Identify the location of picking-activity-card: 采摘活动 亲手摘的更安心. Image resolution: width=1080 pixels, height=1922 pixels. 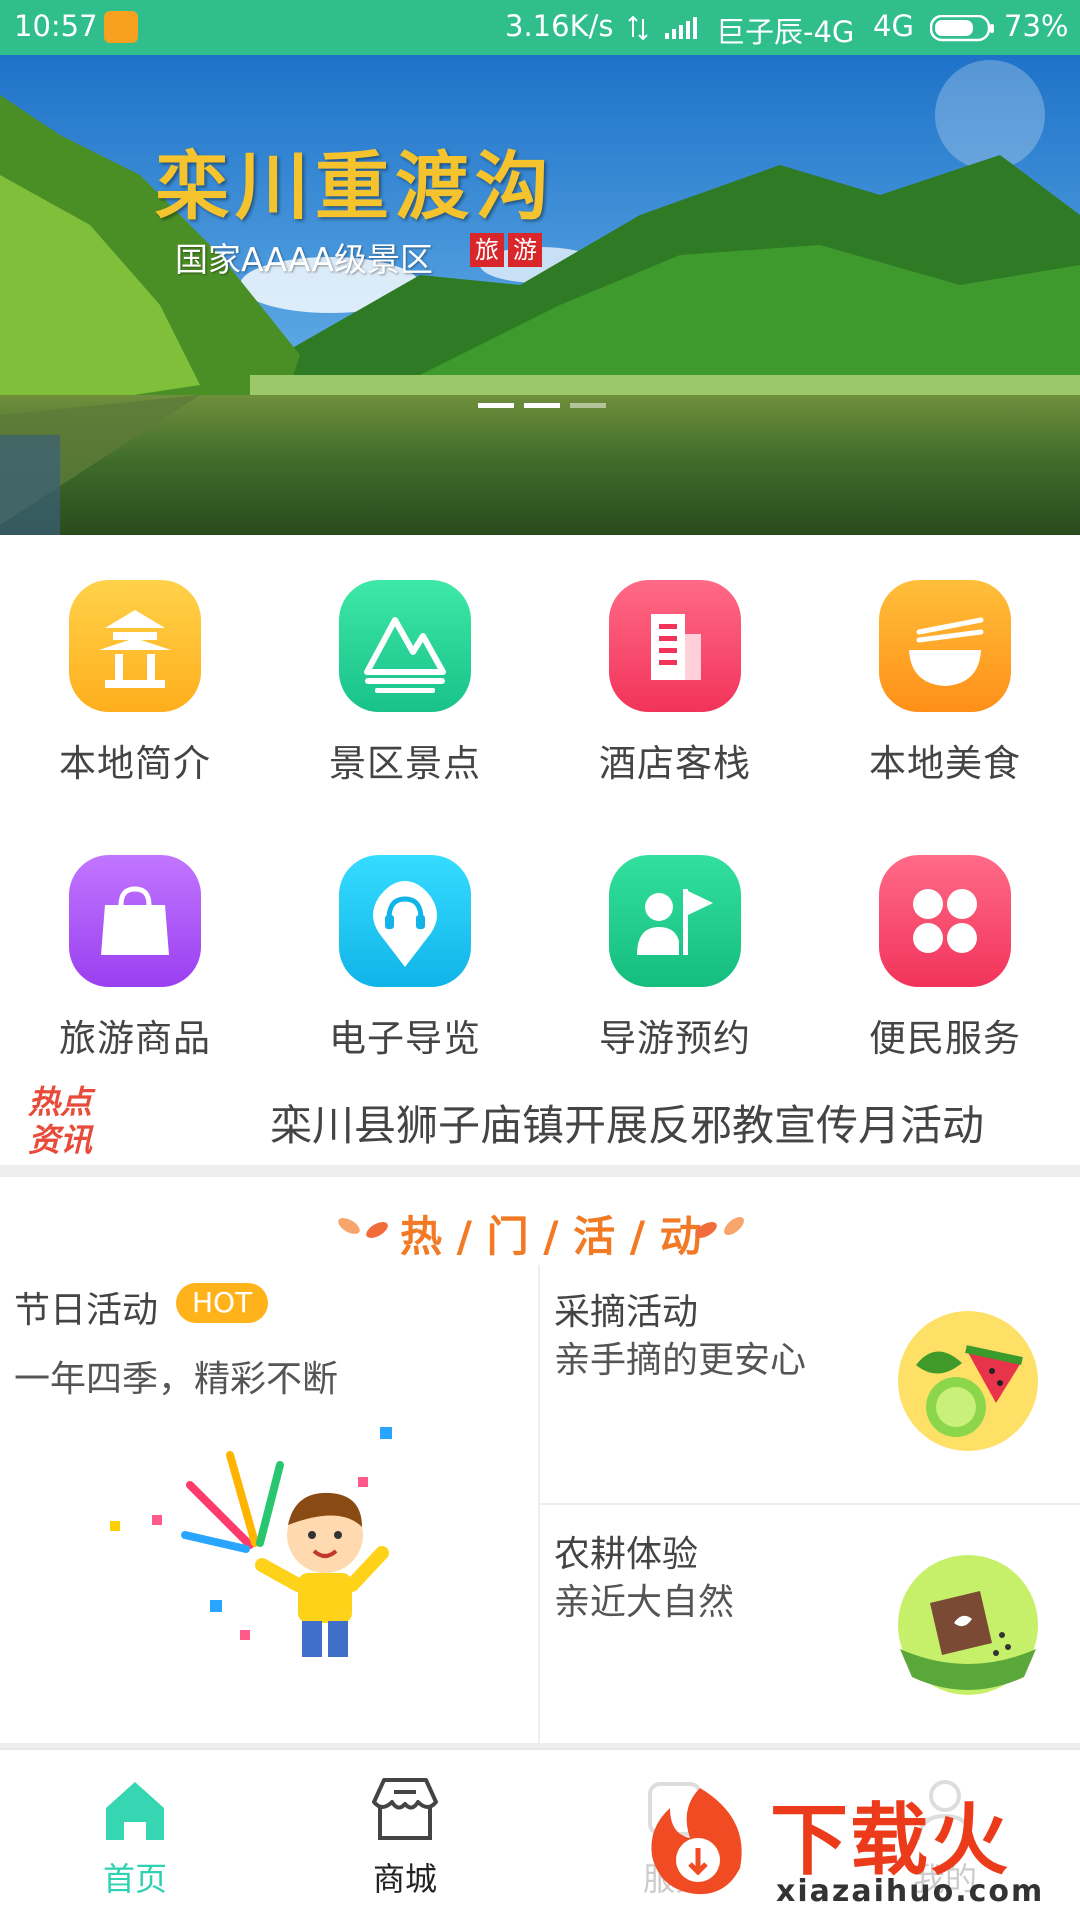
(810, 1384).